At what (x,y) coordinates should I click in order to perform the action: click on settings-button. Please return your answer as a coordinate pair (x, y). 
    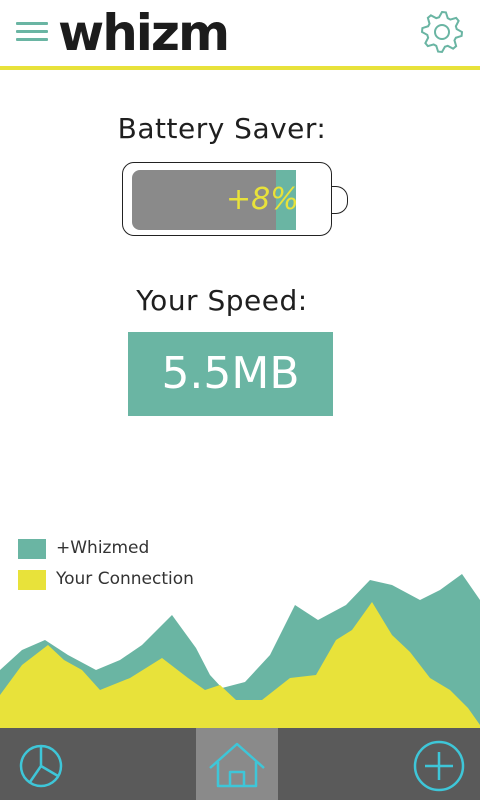
    Looking at the image, I should click on (442, 32).